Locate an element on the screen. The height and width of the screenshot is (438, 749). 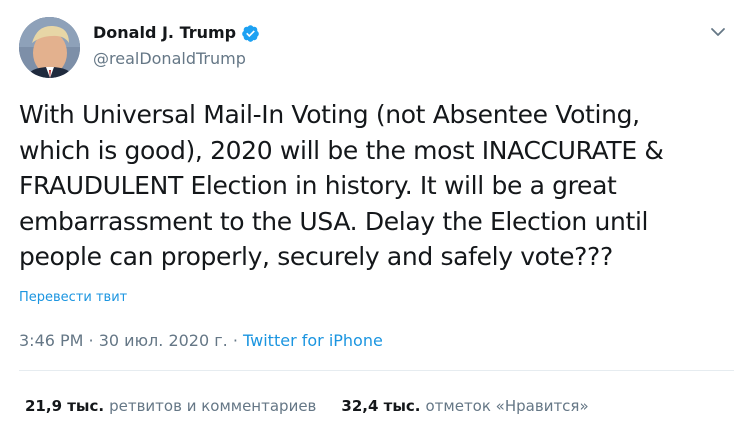
avatar-image is located at coordinates (49, 47).